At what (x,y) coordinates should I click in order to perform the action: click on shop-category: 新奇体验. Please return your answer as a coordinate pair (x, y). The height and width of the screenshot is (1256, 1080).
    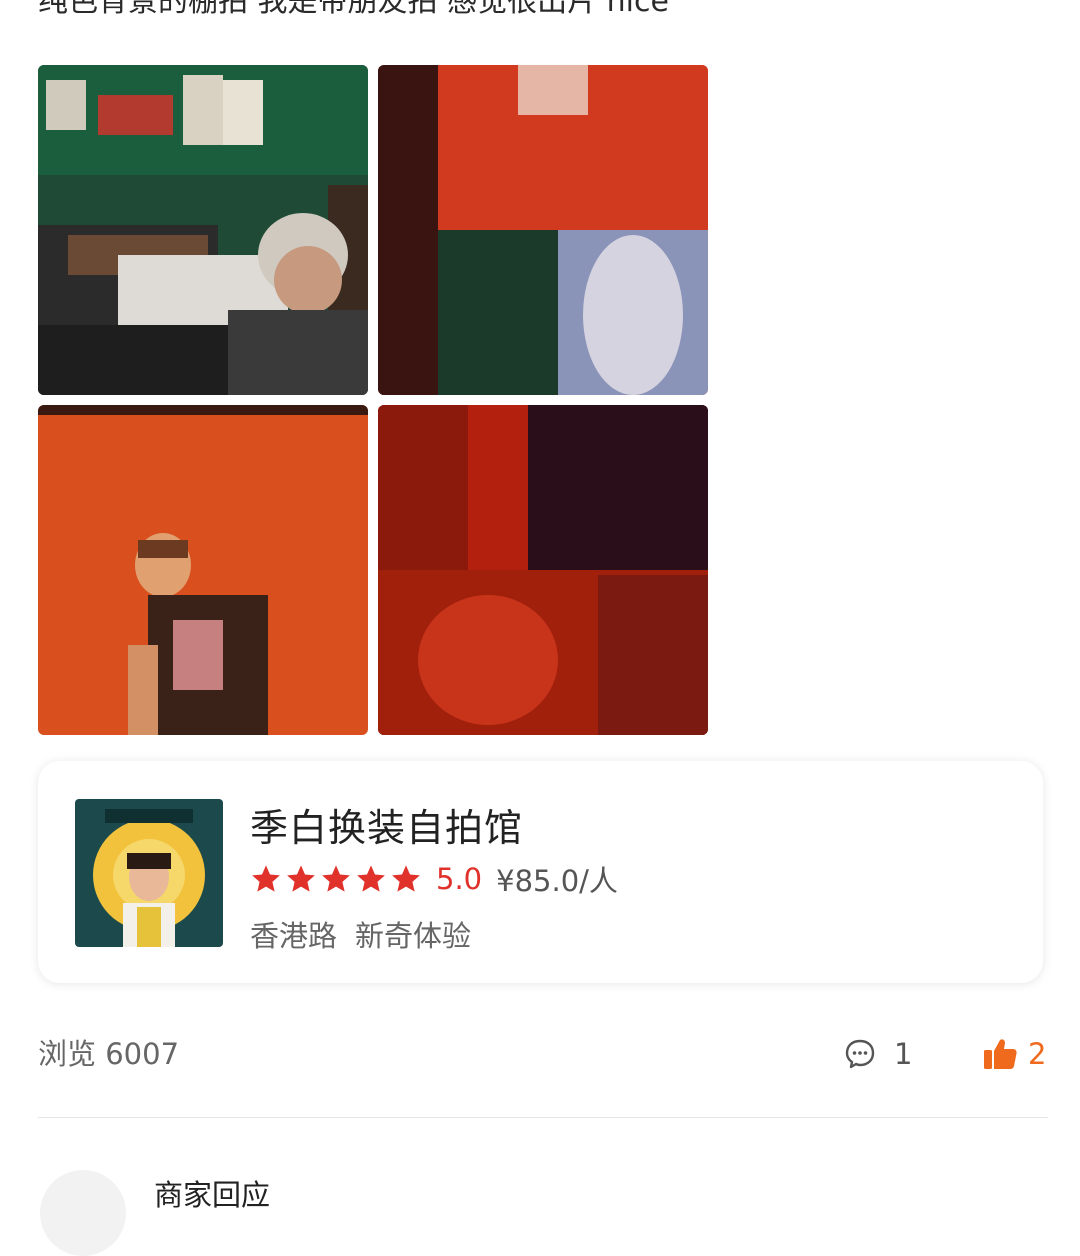
    Looking at the image, I should click on (413, 936).